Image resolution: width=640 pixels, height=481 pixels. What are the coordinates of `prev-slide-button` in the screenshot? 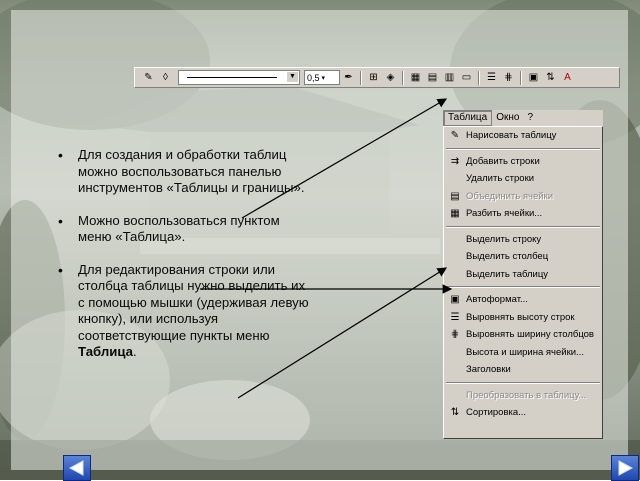 It's located at (77, 468).